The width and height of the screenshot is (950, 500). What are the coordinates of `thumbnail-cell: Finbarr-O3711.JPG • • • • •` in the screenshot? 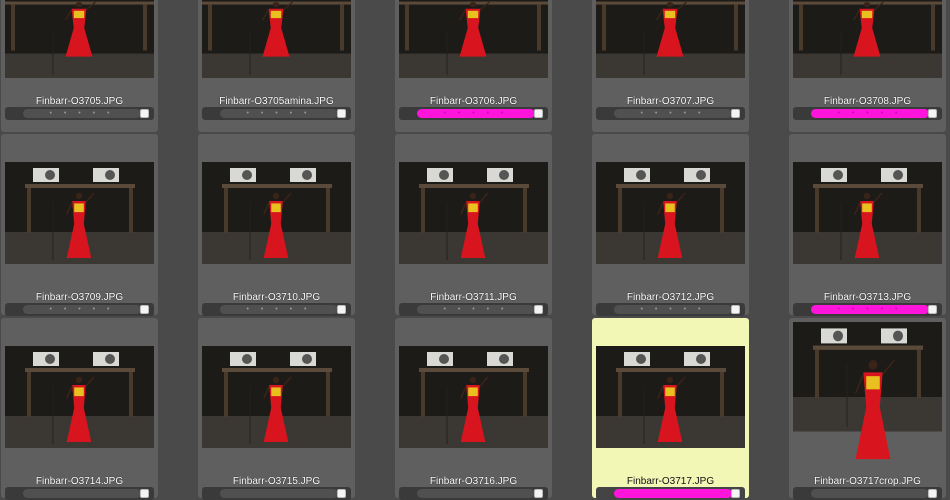 It's located at (473, 225).